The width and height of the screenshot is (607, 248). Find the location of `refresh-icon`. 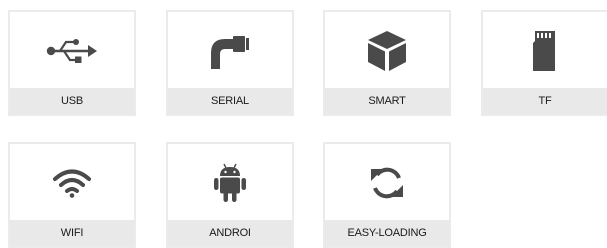

refresh-icon is located at coordinates (387, 183).